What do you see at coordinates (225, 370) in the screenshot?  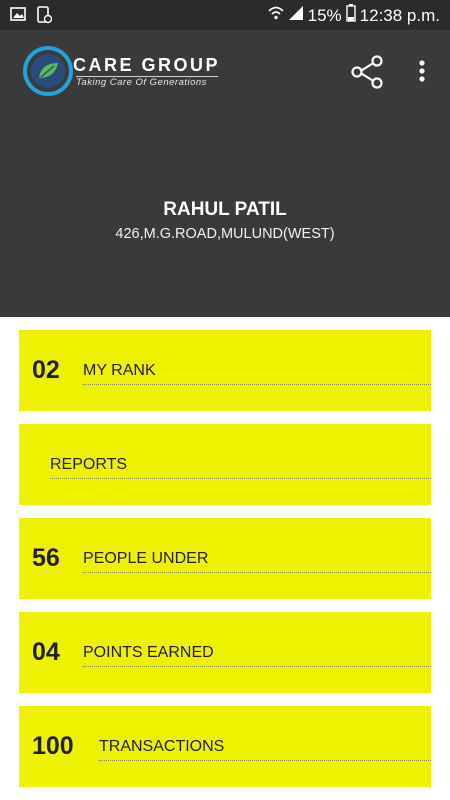 I see `card-my-rank: 02 MY RANK` at bounding box center [225, 370].